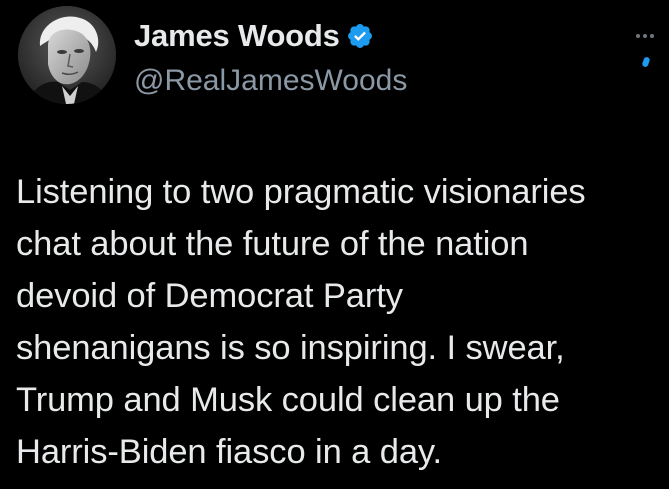 The image size is (669, 489). I want to click on more-options-icon, so click(645, 35).